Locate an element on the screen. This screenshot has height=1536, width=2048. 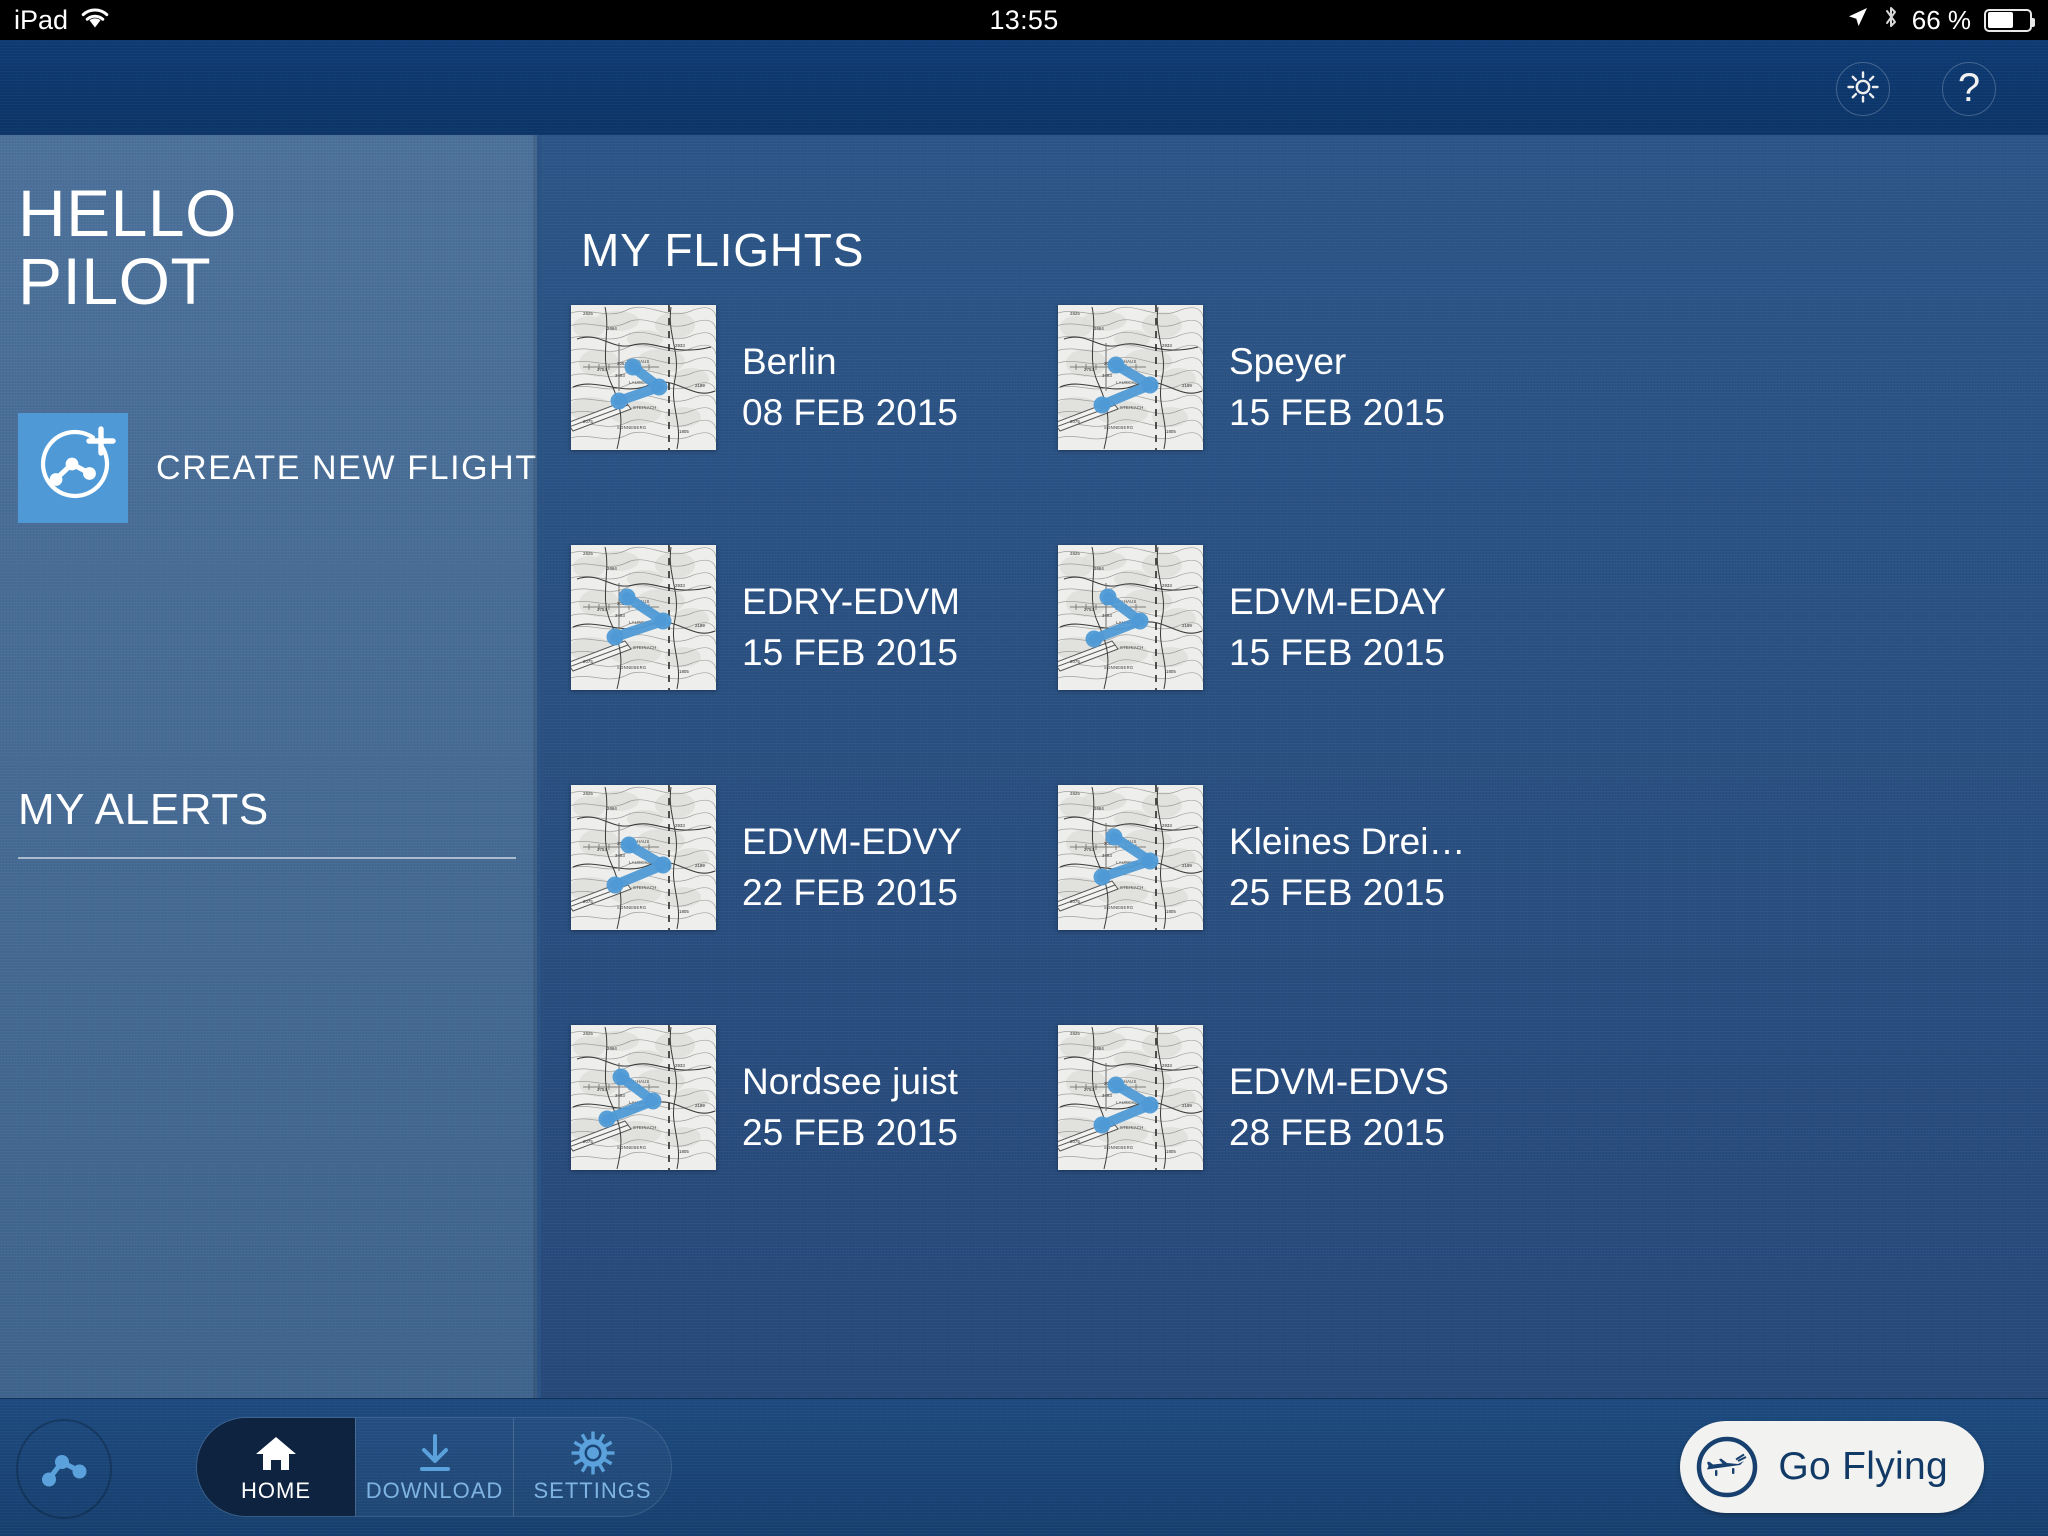
brightness-icon is located at coordinates (1863, 89).